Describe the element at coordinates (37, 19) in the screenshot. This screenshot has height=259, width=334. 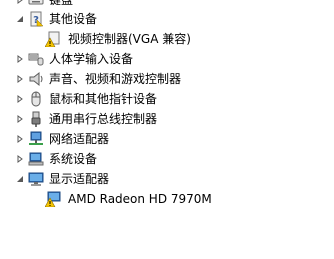
I see `unknown-device-icon: ?` at that location.